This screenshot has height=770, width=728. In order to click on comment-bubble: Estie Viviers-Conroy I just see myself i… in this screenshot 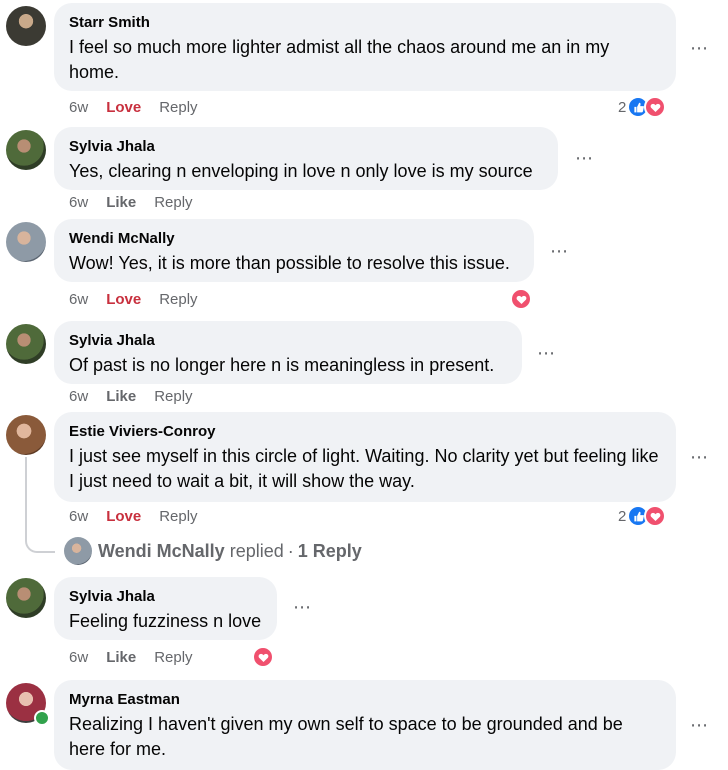, I will do `click(365, 457)`.